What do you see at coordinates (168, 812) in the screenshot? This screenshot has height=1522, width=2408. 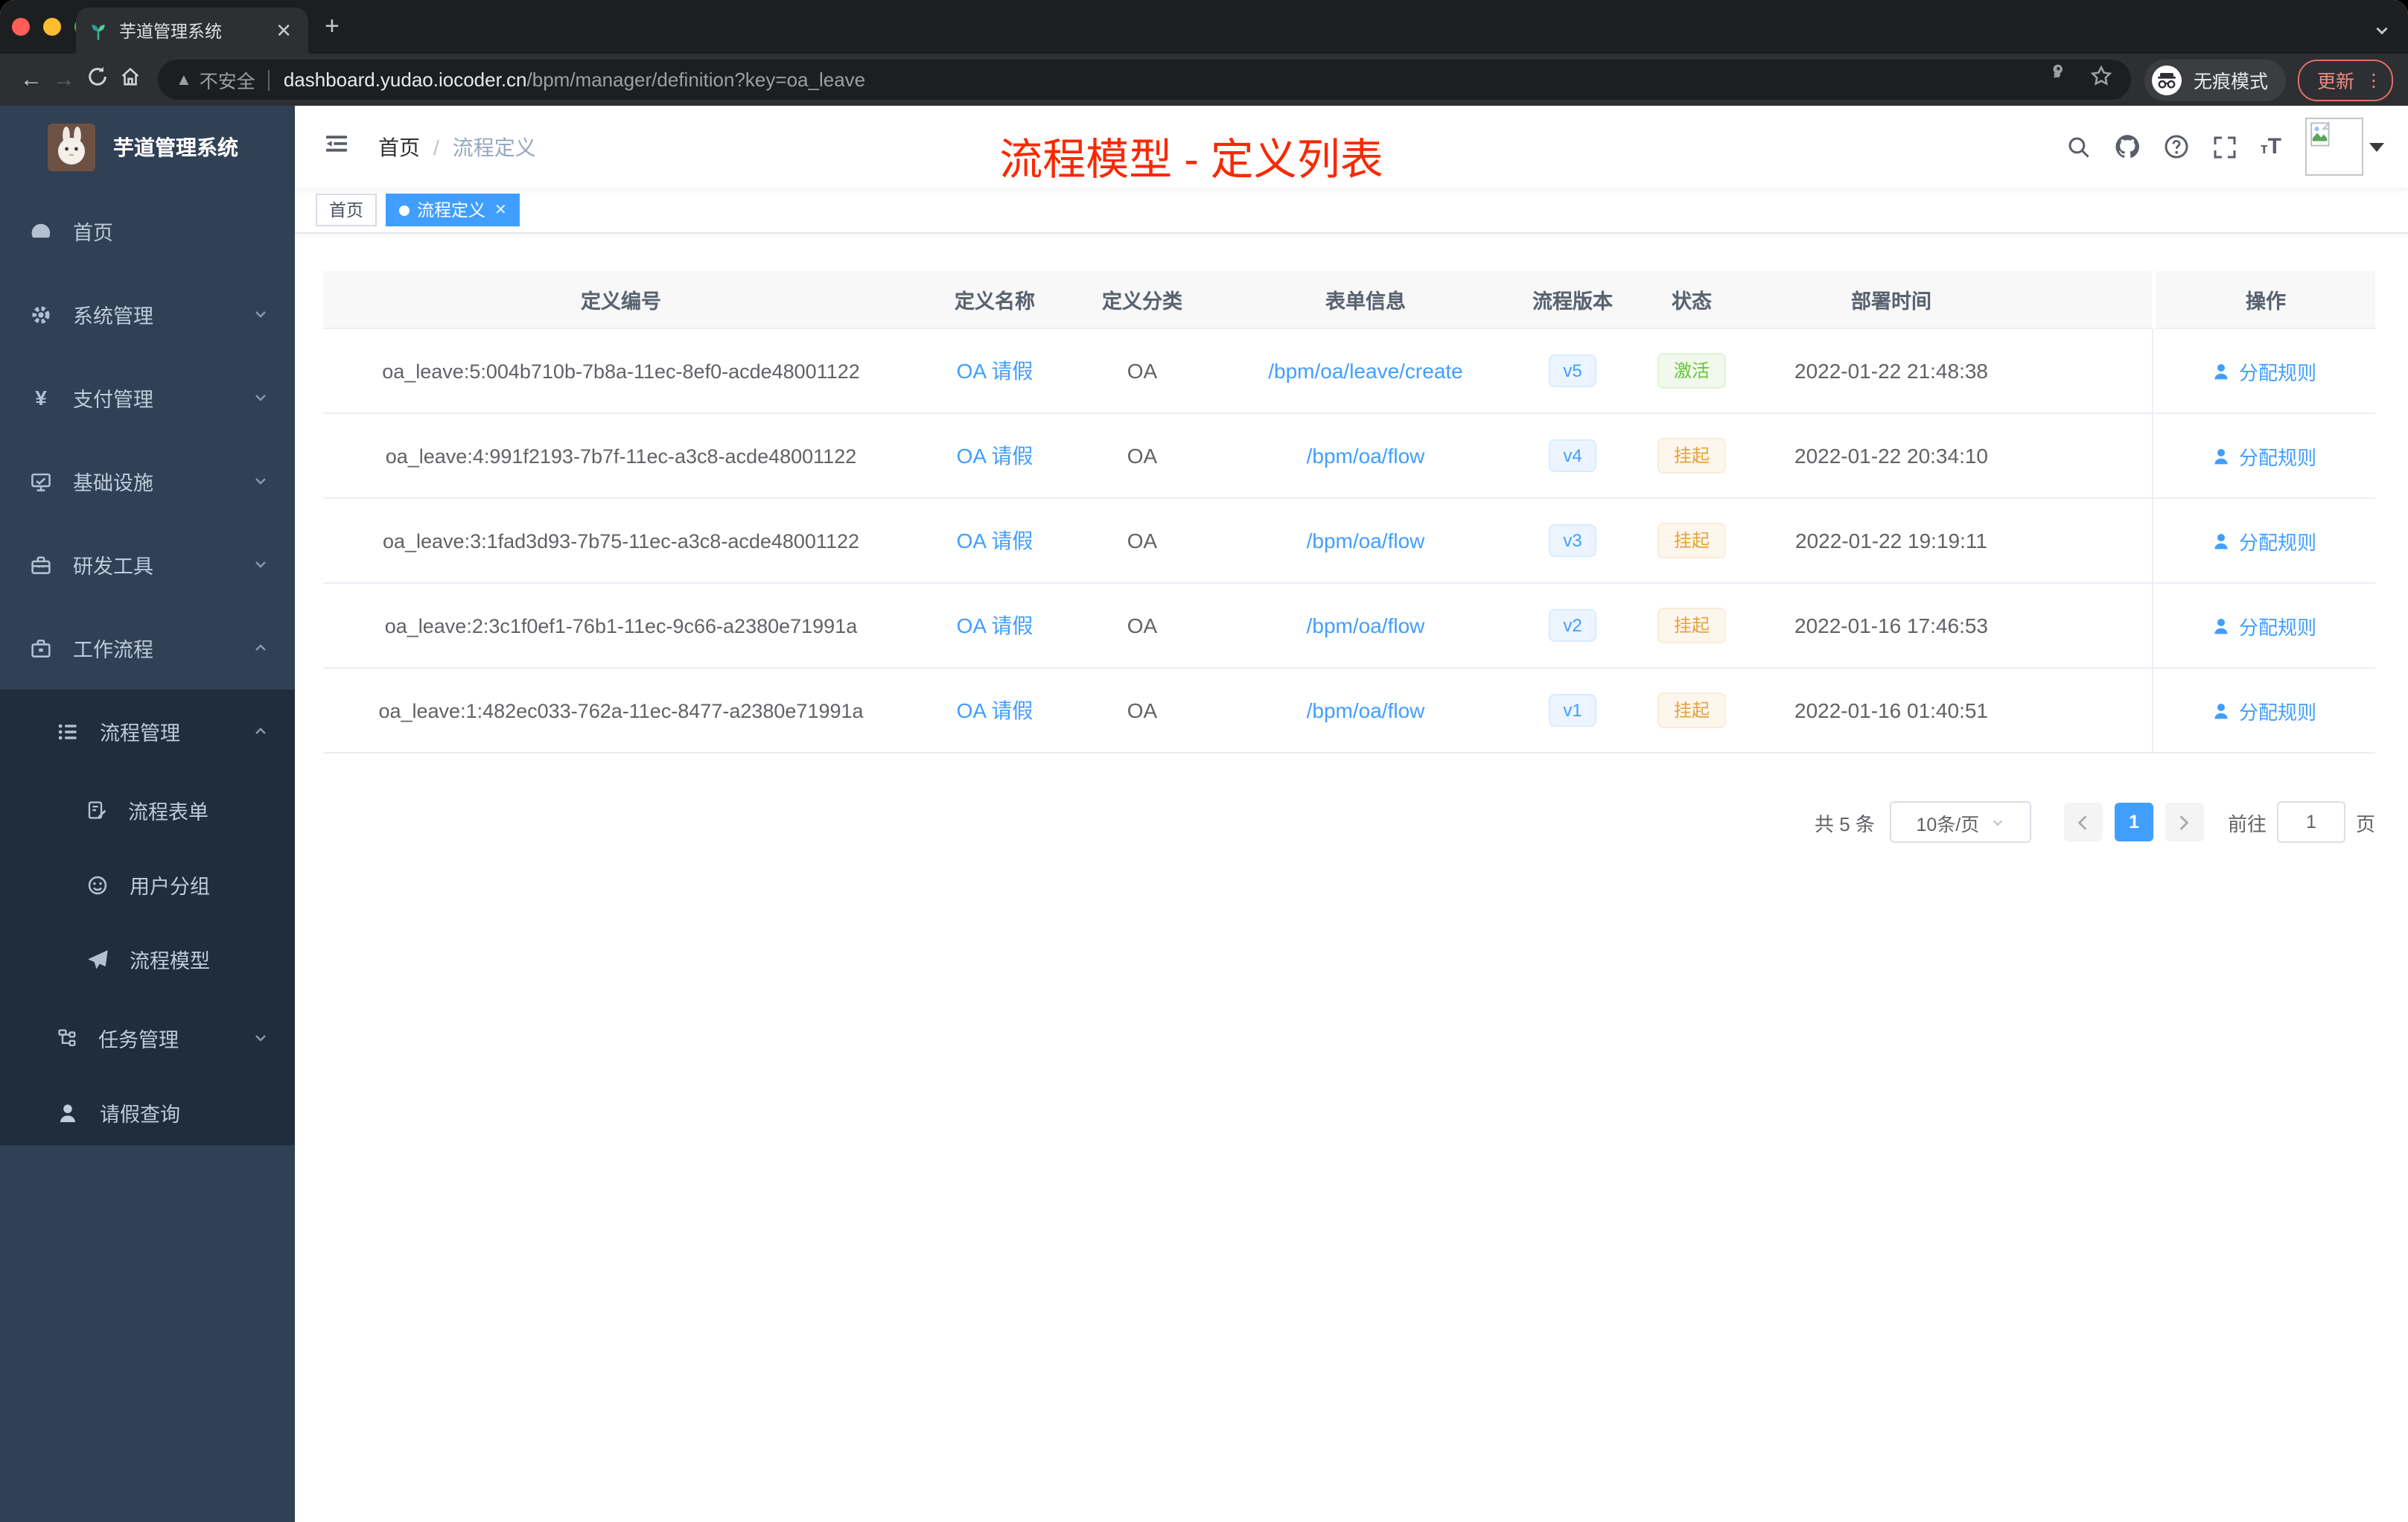 I see `sidebar-item-label: 流程表单` at bounding box center [168, 812].